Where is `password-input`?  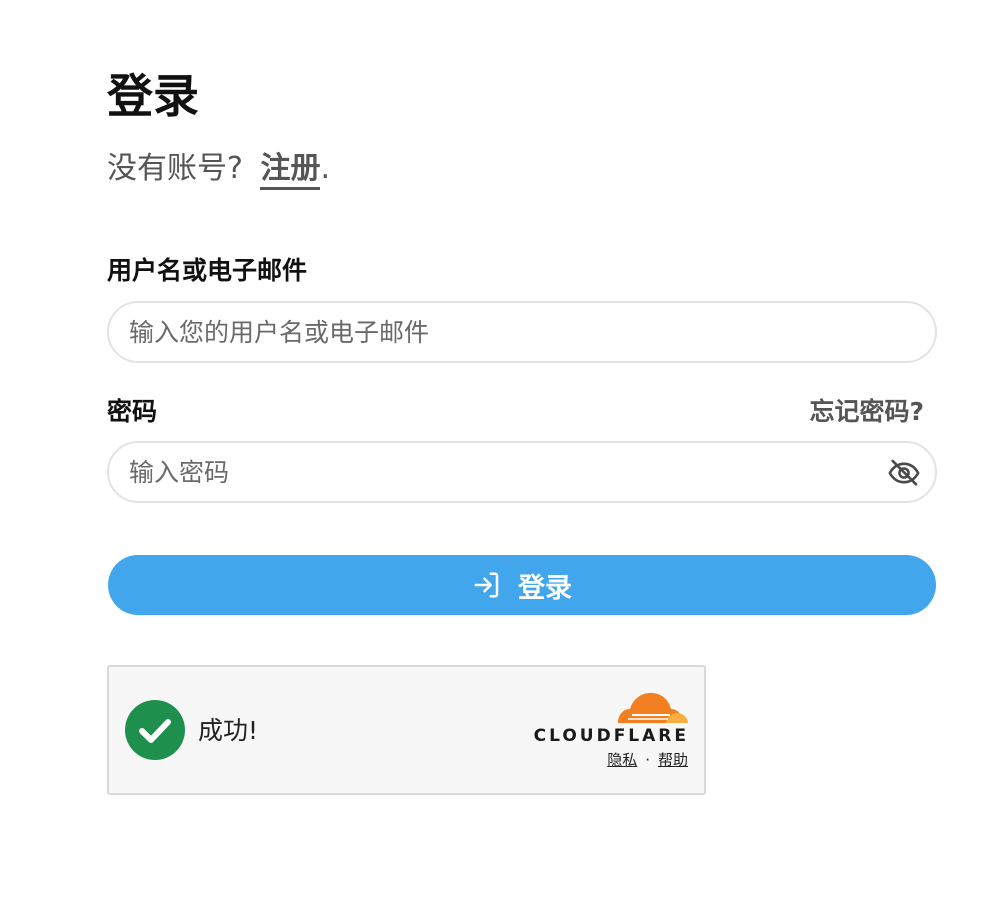 password-input is located at coordinates (499, 472).